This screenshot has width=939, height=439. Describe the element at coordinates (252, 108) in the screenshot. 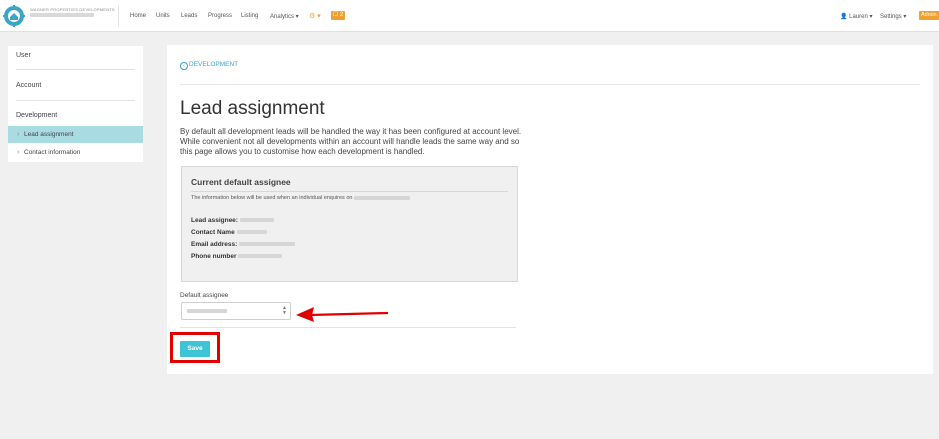

I see `page-title: Lead assignment` at that location.